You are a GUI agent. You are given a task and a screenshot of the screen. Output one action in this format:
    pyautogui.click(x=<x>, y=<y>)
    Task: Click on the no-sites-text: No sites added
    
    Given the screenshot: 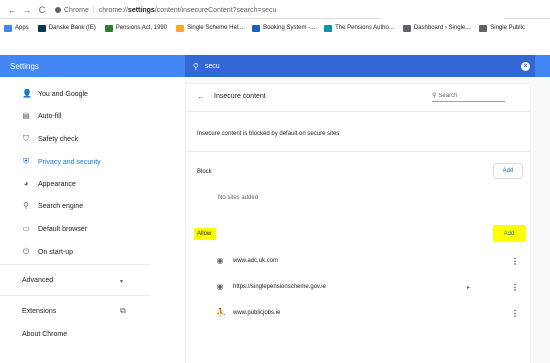 What is the action you would take?
    pyautogui.click(x=238, y=198)
    